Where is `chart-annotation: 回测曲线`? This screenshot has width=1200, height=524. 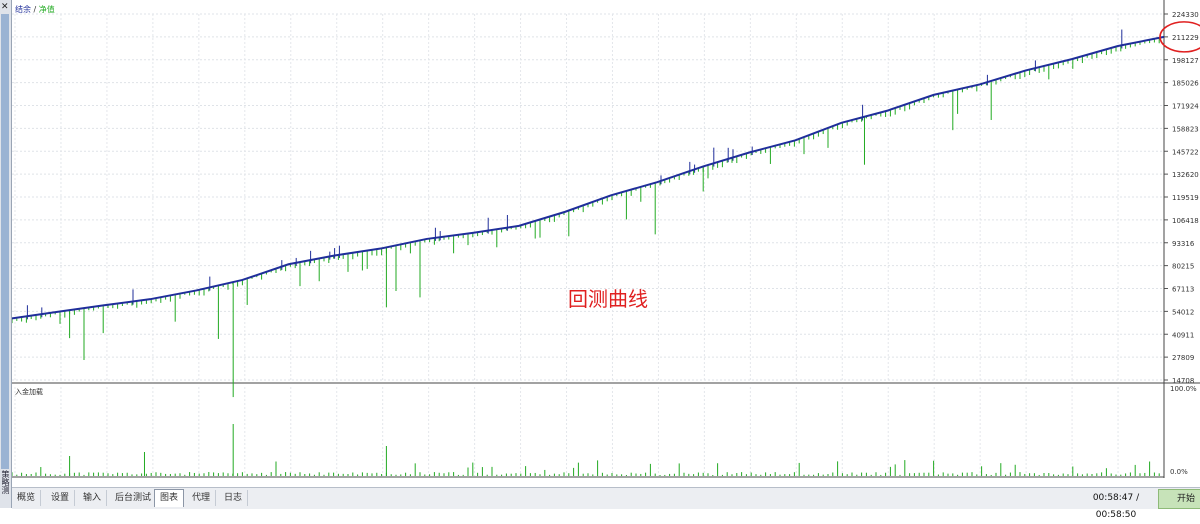 chart-annotation: 回测曲线 is located at coordinates (608, 299).